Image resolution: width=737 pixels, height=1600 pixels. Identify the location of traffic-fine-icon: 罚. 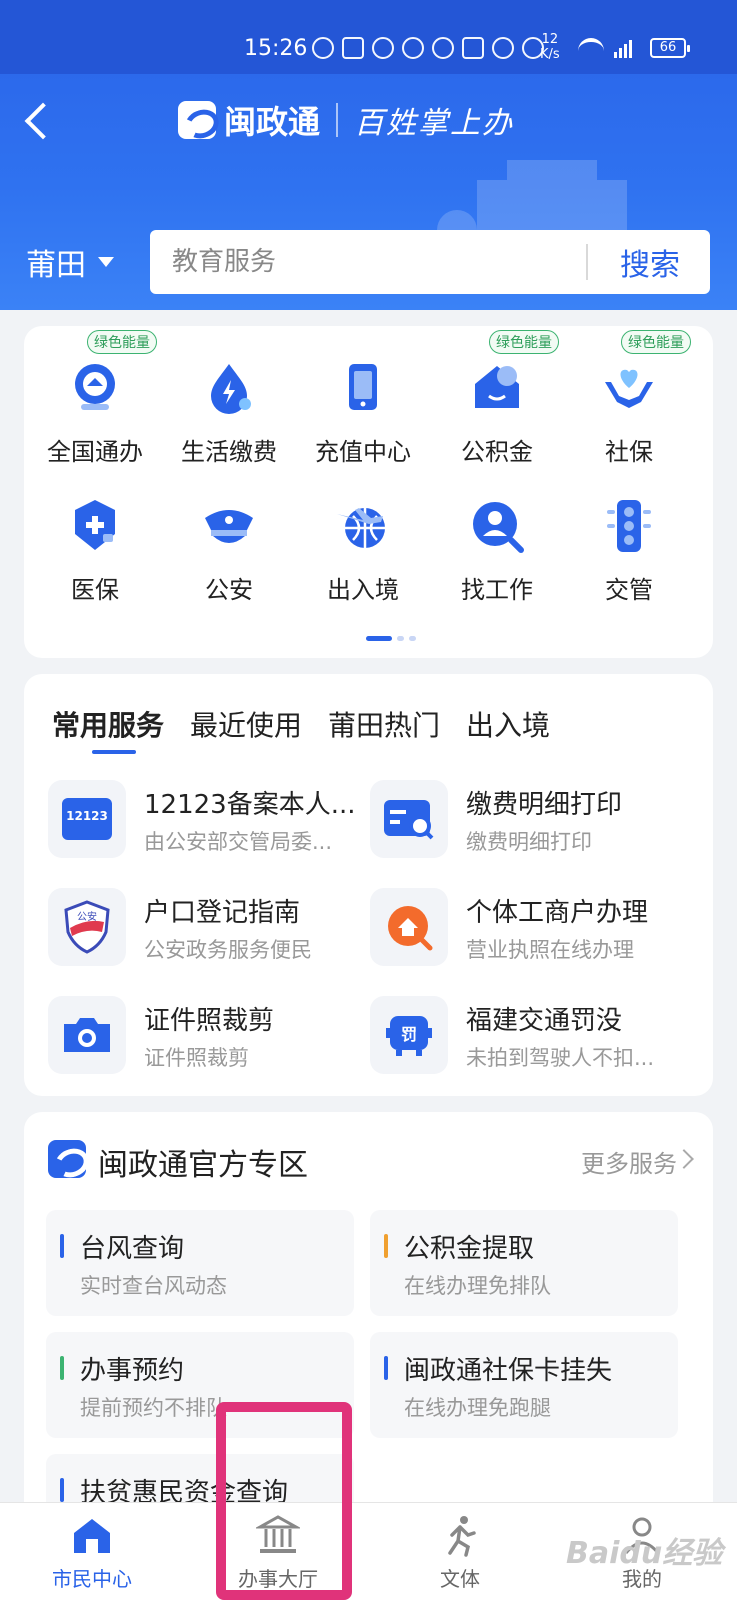
(409, 1035).